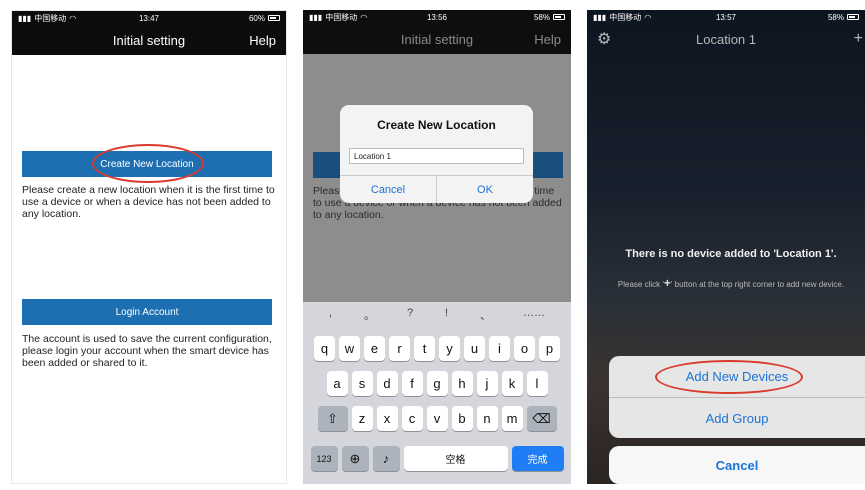  What do you see at coordinates (399, 348) in the screenshot?
I see `key: r` at bounding box center [399, 348].